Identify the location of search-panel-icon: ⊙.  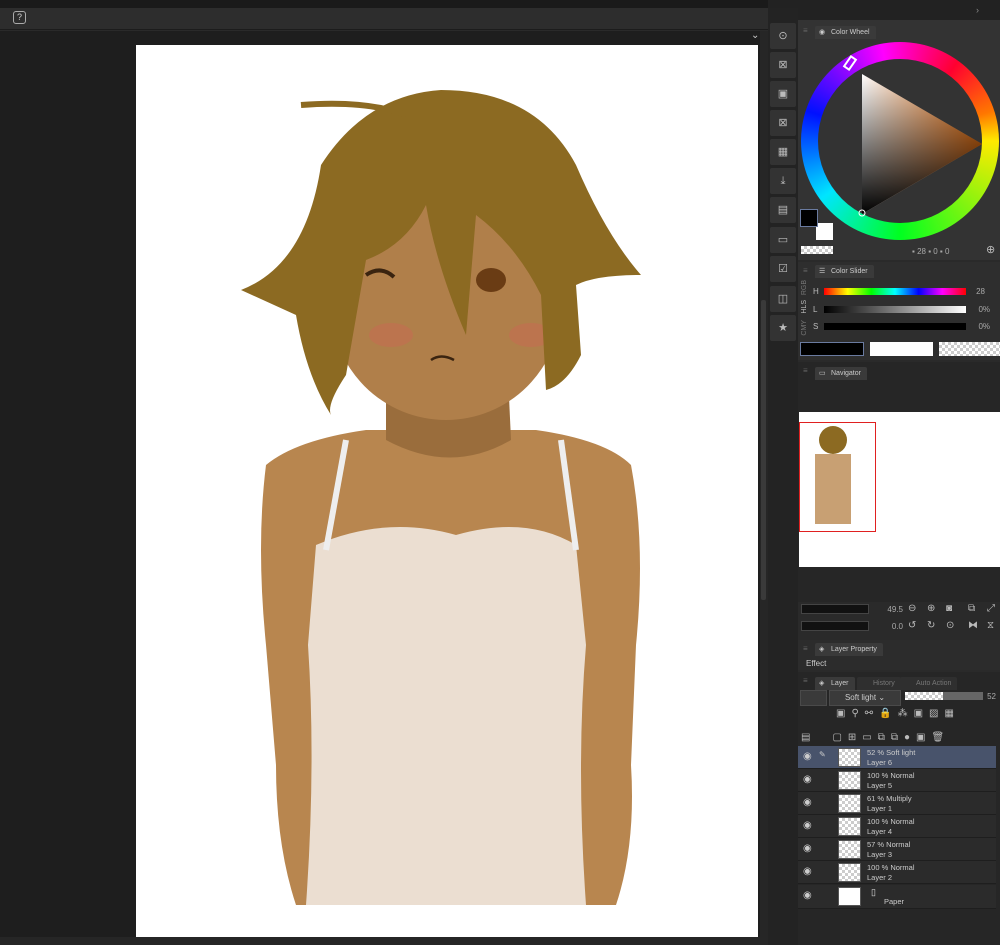
(783, 36).